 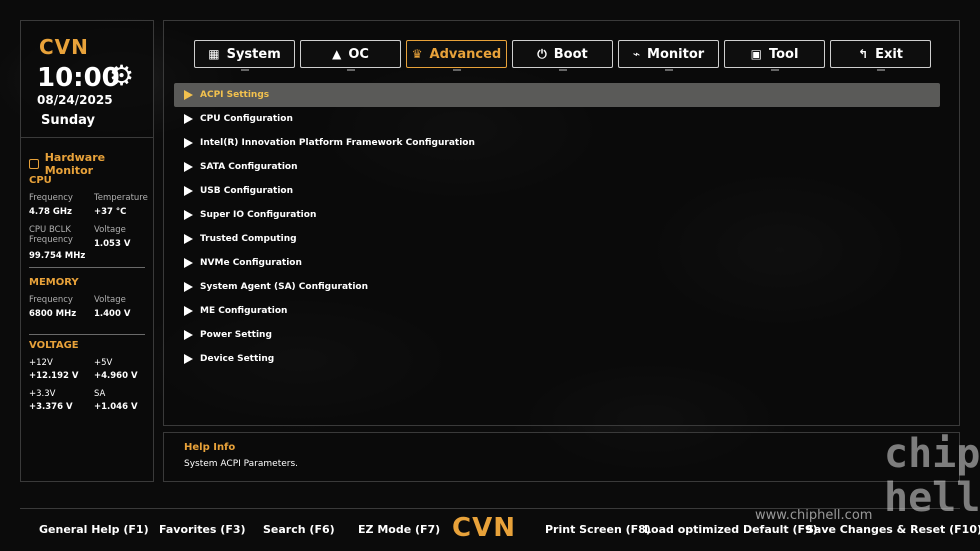 What do you see at coordinates (244, 55) in the screenshot?
I see `tab-system: ▦ System` at bounding box center [244, 55].